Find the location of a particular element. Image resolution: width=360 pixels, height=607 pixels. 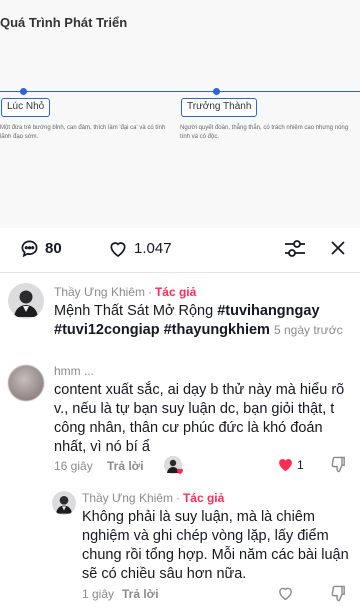

stage-label: Lúc Nhỏ is located at coordinates (26, 107).